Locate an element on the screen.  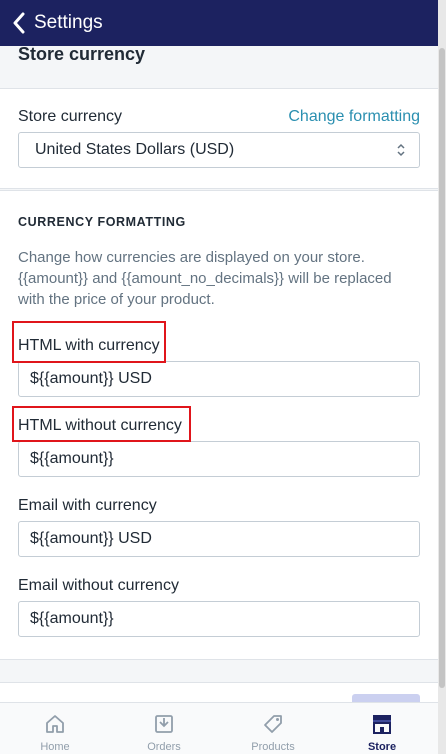
back-button: Settings is located at coordinates (68, 23).